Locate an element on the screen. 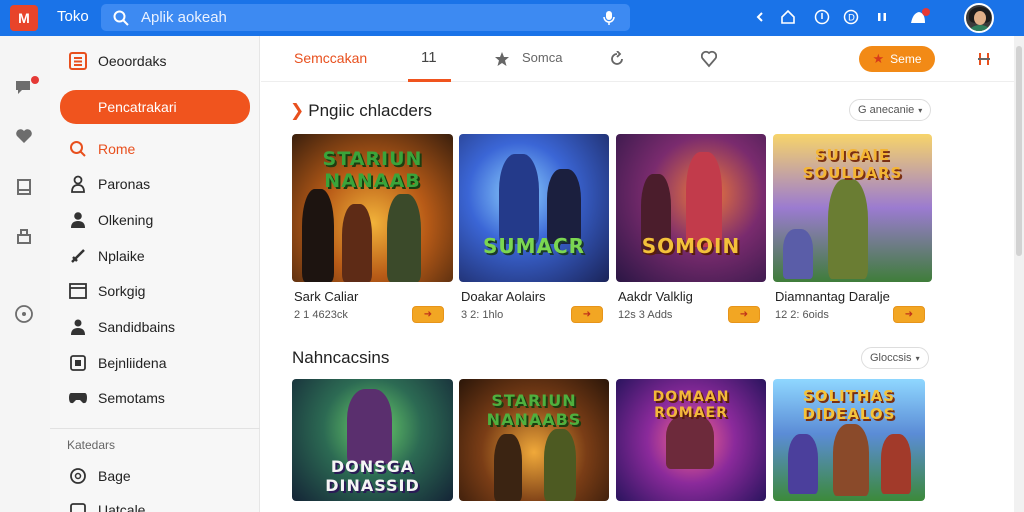  notification-dot is located at coordinates (35, 80).